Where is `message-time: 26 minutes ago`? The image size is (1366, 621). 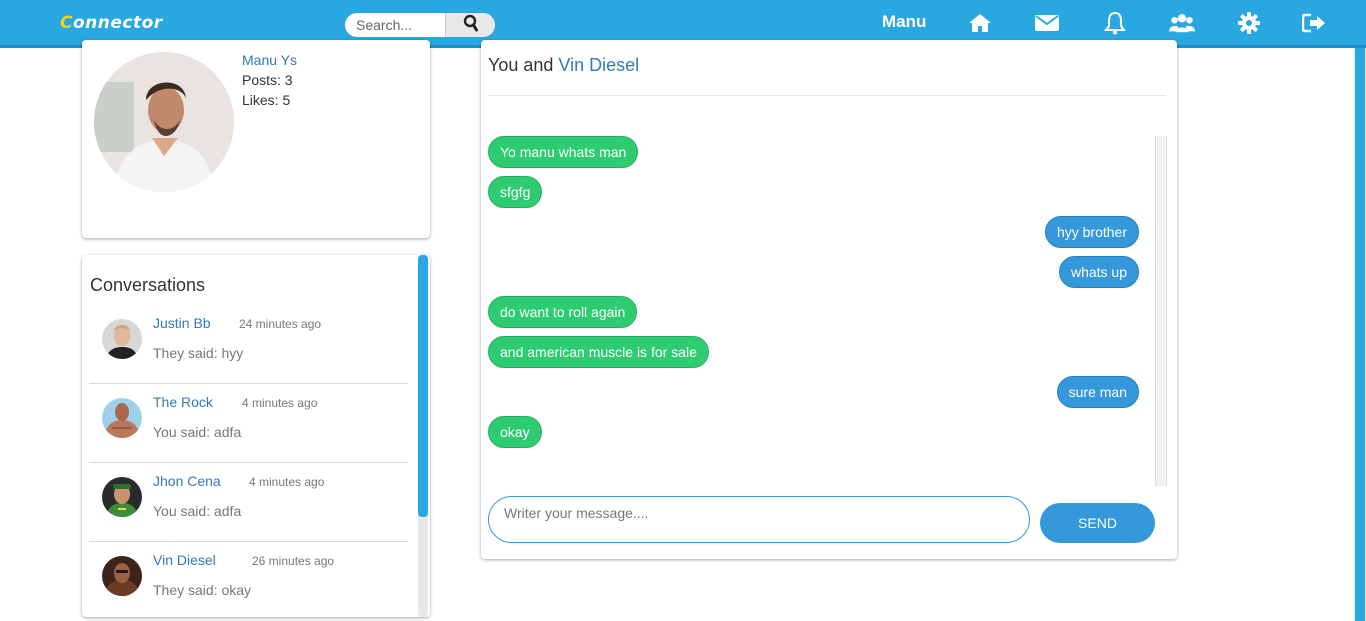 message-time: 26 minutes ago is located at coordinates (293, 561).